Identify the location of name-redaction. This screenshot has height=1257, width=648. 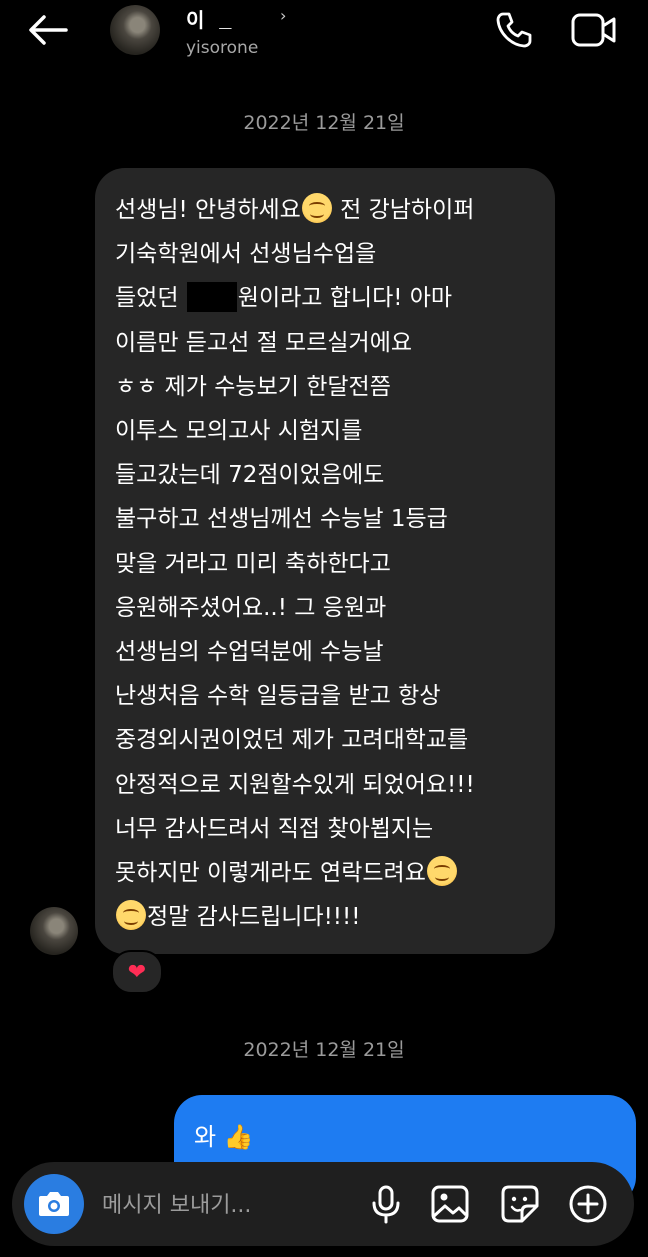
(226, 17).